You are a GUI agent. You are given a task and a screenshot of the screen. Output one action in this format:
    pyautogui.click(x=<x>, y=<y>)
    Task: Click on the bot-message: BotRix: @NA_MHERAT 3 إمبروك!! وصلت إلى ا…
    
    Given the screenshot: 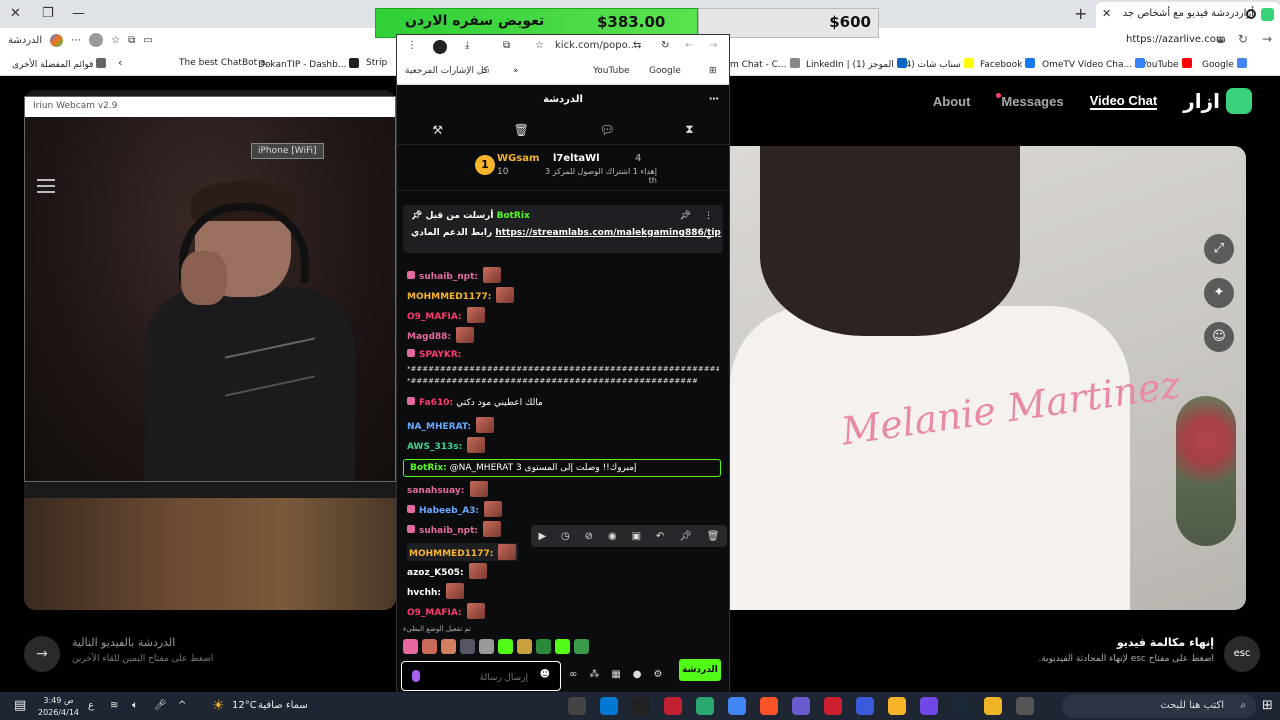 What is the action you would take?
    pyautogui.click(x=562, y=468)
    